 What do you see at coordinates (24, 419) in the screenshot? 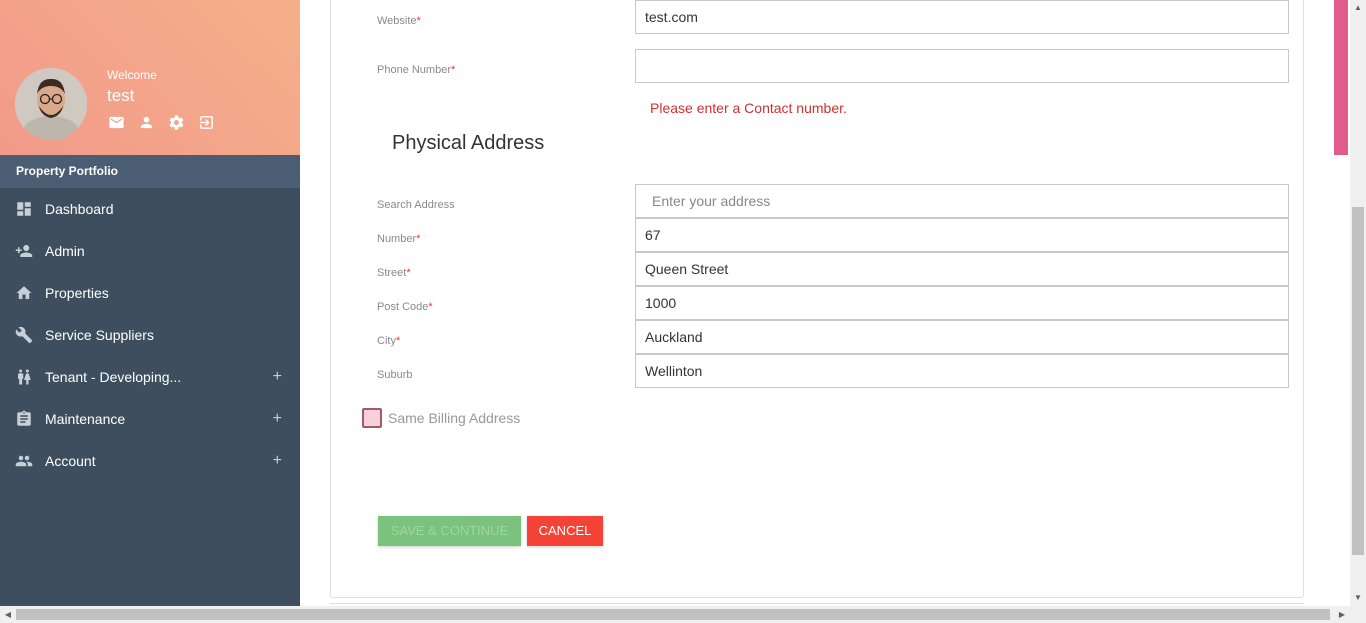
I see `clipboard-icon` at bounding box center [24, 419].